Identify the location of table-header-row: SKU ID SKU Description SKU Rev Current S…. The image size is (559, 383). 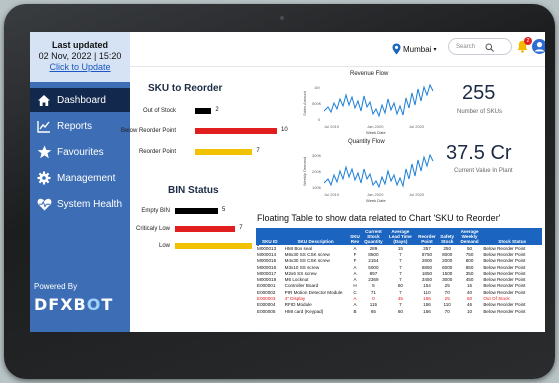
(399, 236).